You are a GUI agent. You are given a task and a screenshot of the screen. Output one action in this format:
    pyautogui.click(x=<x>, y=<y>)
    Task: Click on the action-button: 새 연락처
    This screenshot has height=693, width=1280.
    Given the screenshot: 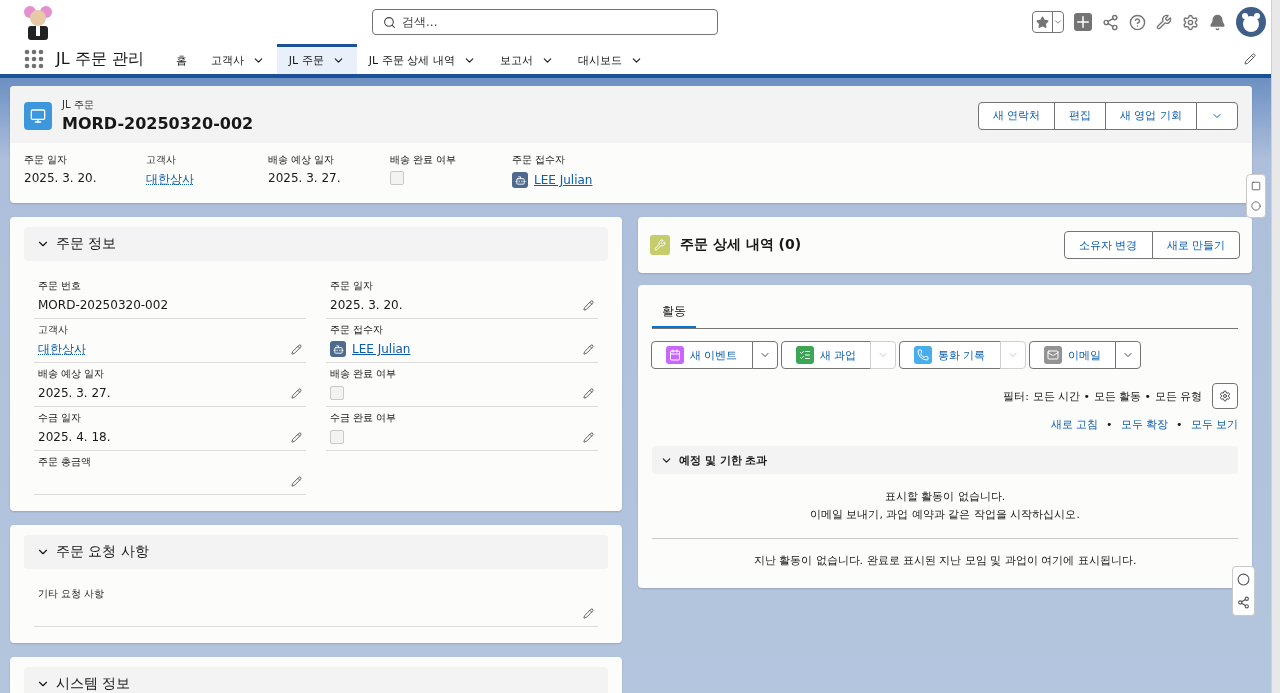 What is the action you would take?
    pyautogui.click(x=1016, y=115)
    